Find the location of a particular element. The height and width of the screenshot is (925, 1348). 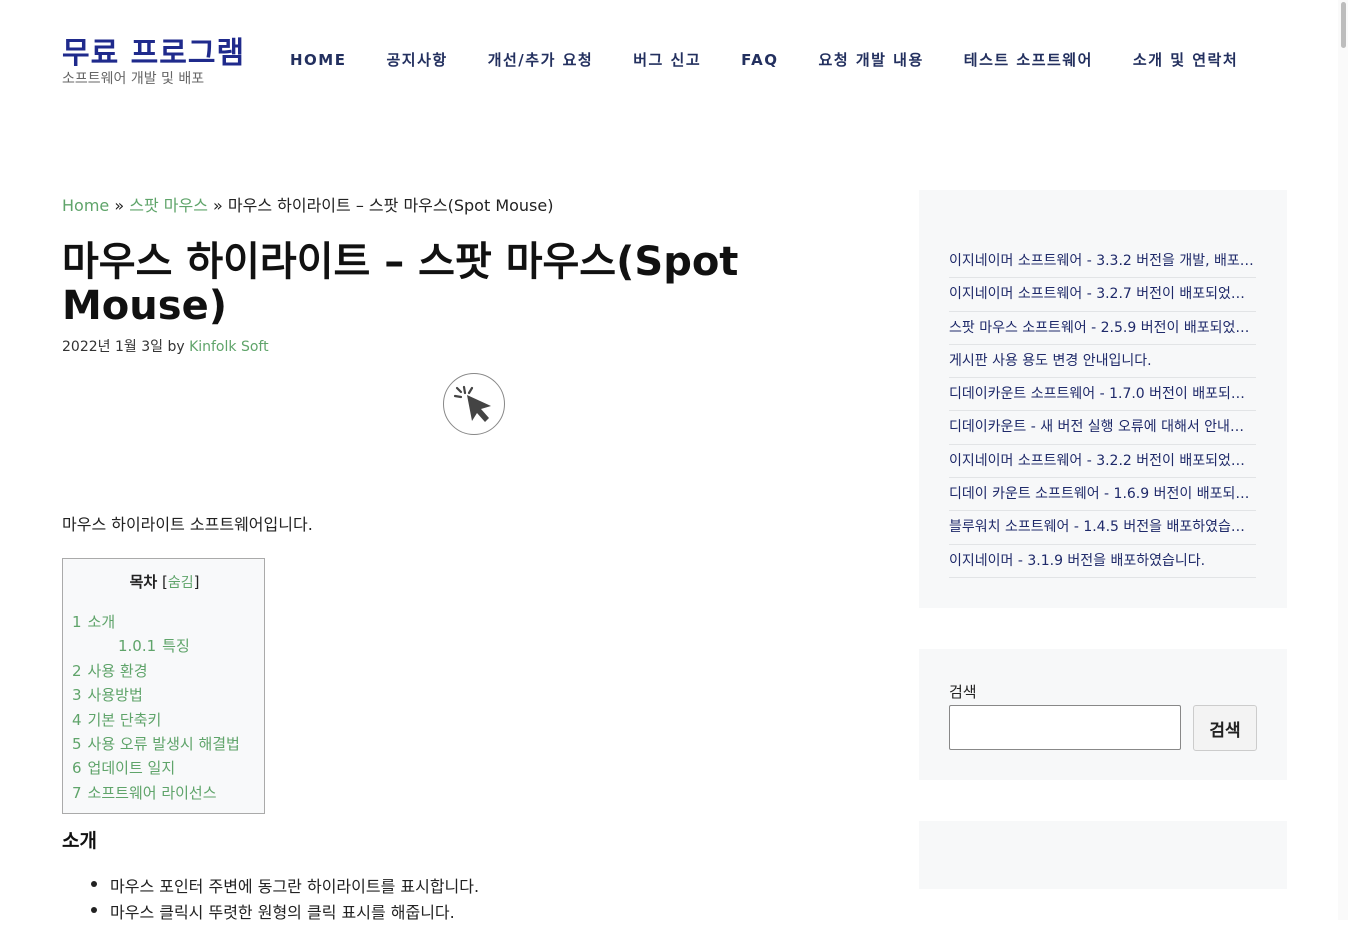

nav-item-notice: 공지사항 is located at coordinates (416, 60).